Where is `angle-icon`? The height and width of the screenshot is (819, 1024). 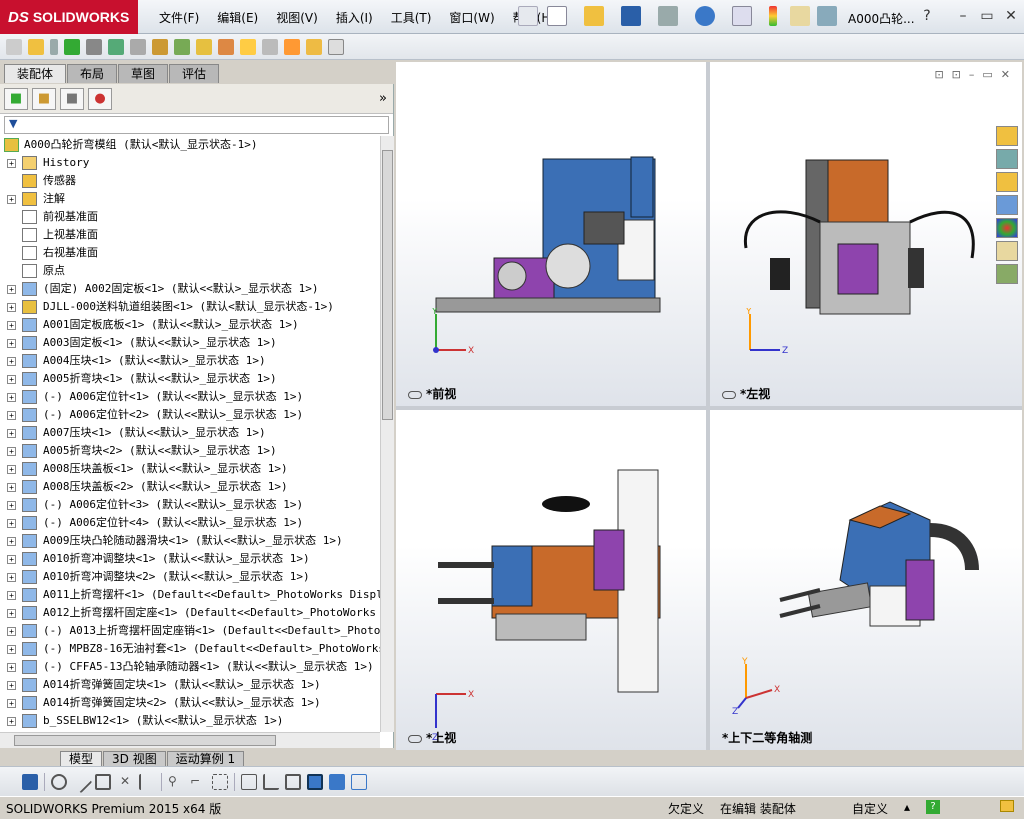 angle-icon is located at coordinates (271, 781).